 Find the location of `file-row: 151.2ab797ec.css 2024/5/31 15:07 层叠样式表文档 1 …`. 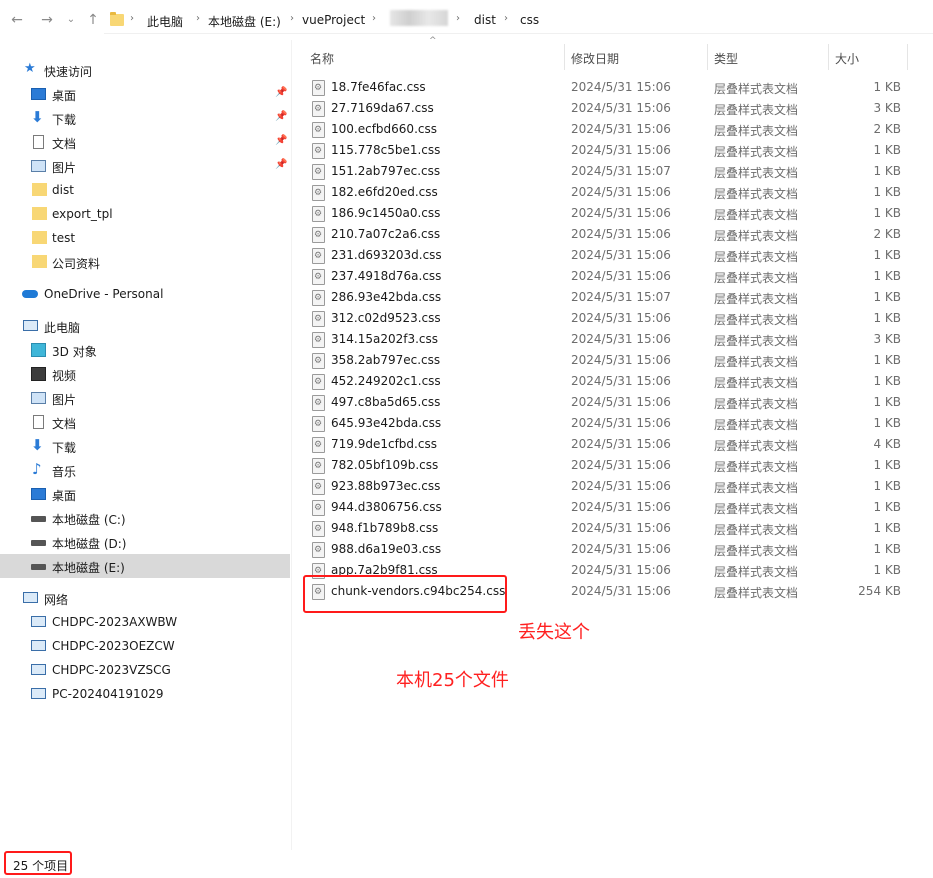

file-row: 151.2ab797ec.css 2024/5/31 15:07 层叠样式表文档 1 … is located at coordinates (605, 171).